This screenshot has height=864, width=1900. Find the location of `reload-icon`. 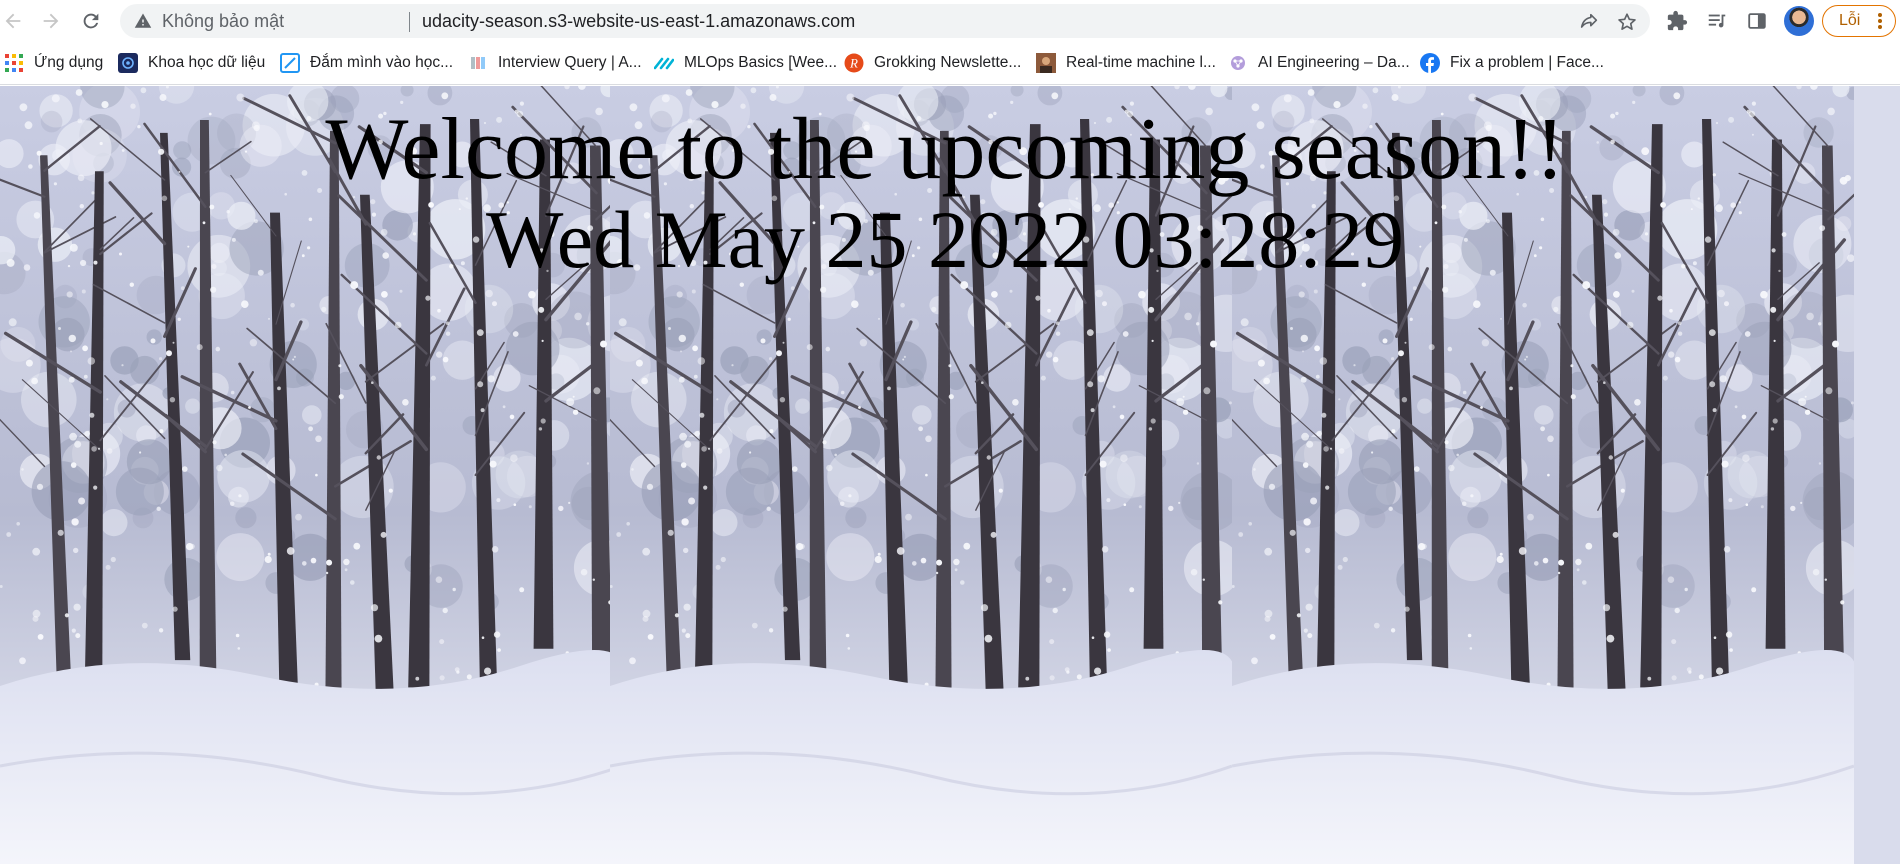

reload-icon is located at coordinates (91, 21).